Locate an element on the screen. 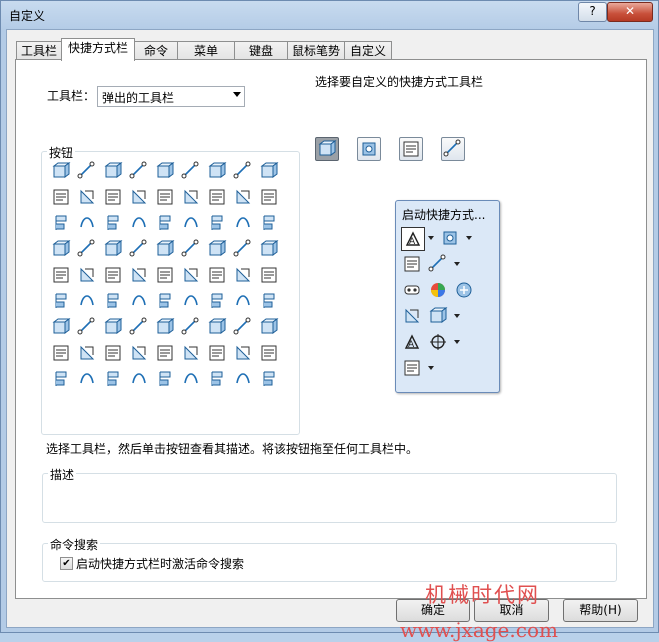 Image resolution: width=659 pixels, height=642 pixels. spline-icon is located at coordinates (438, 342).